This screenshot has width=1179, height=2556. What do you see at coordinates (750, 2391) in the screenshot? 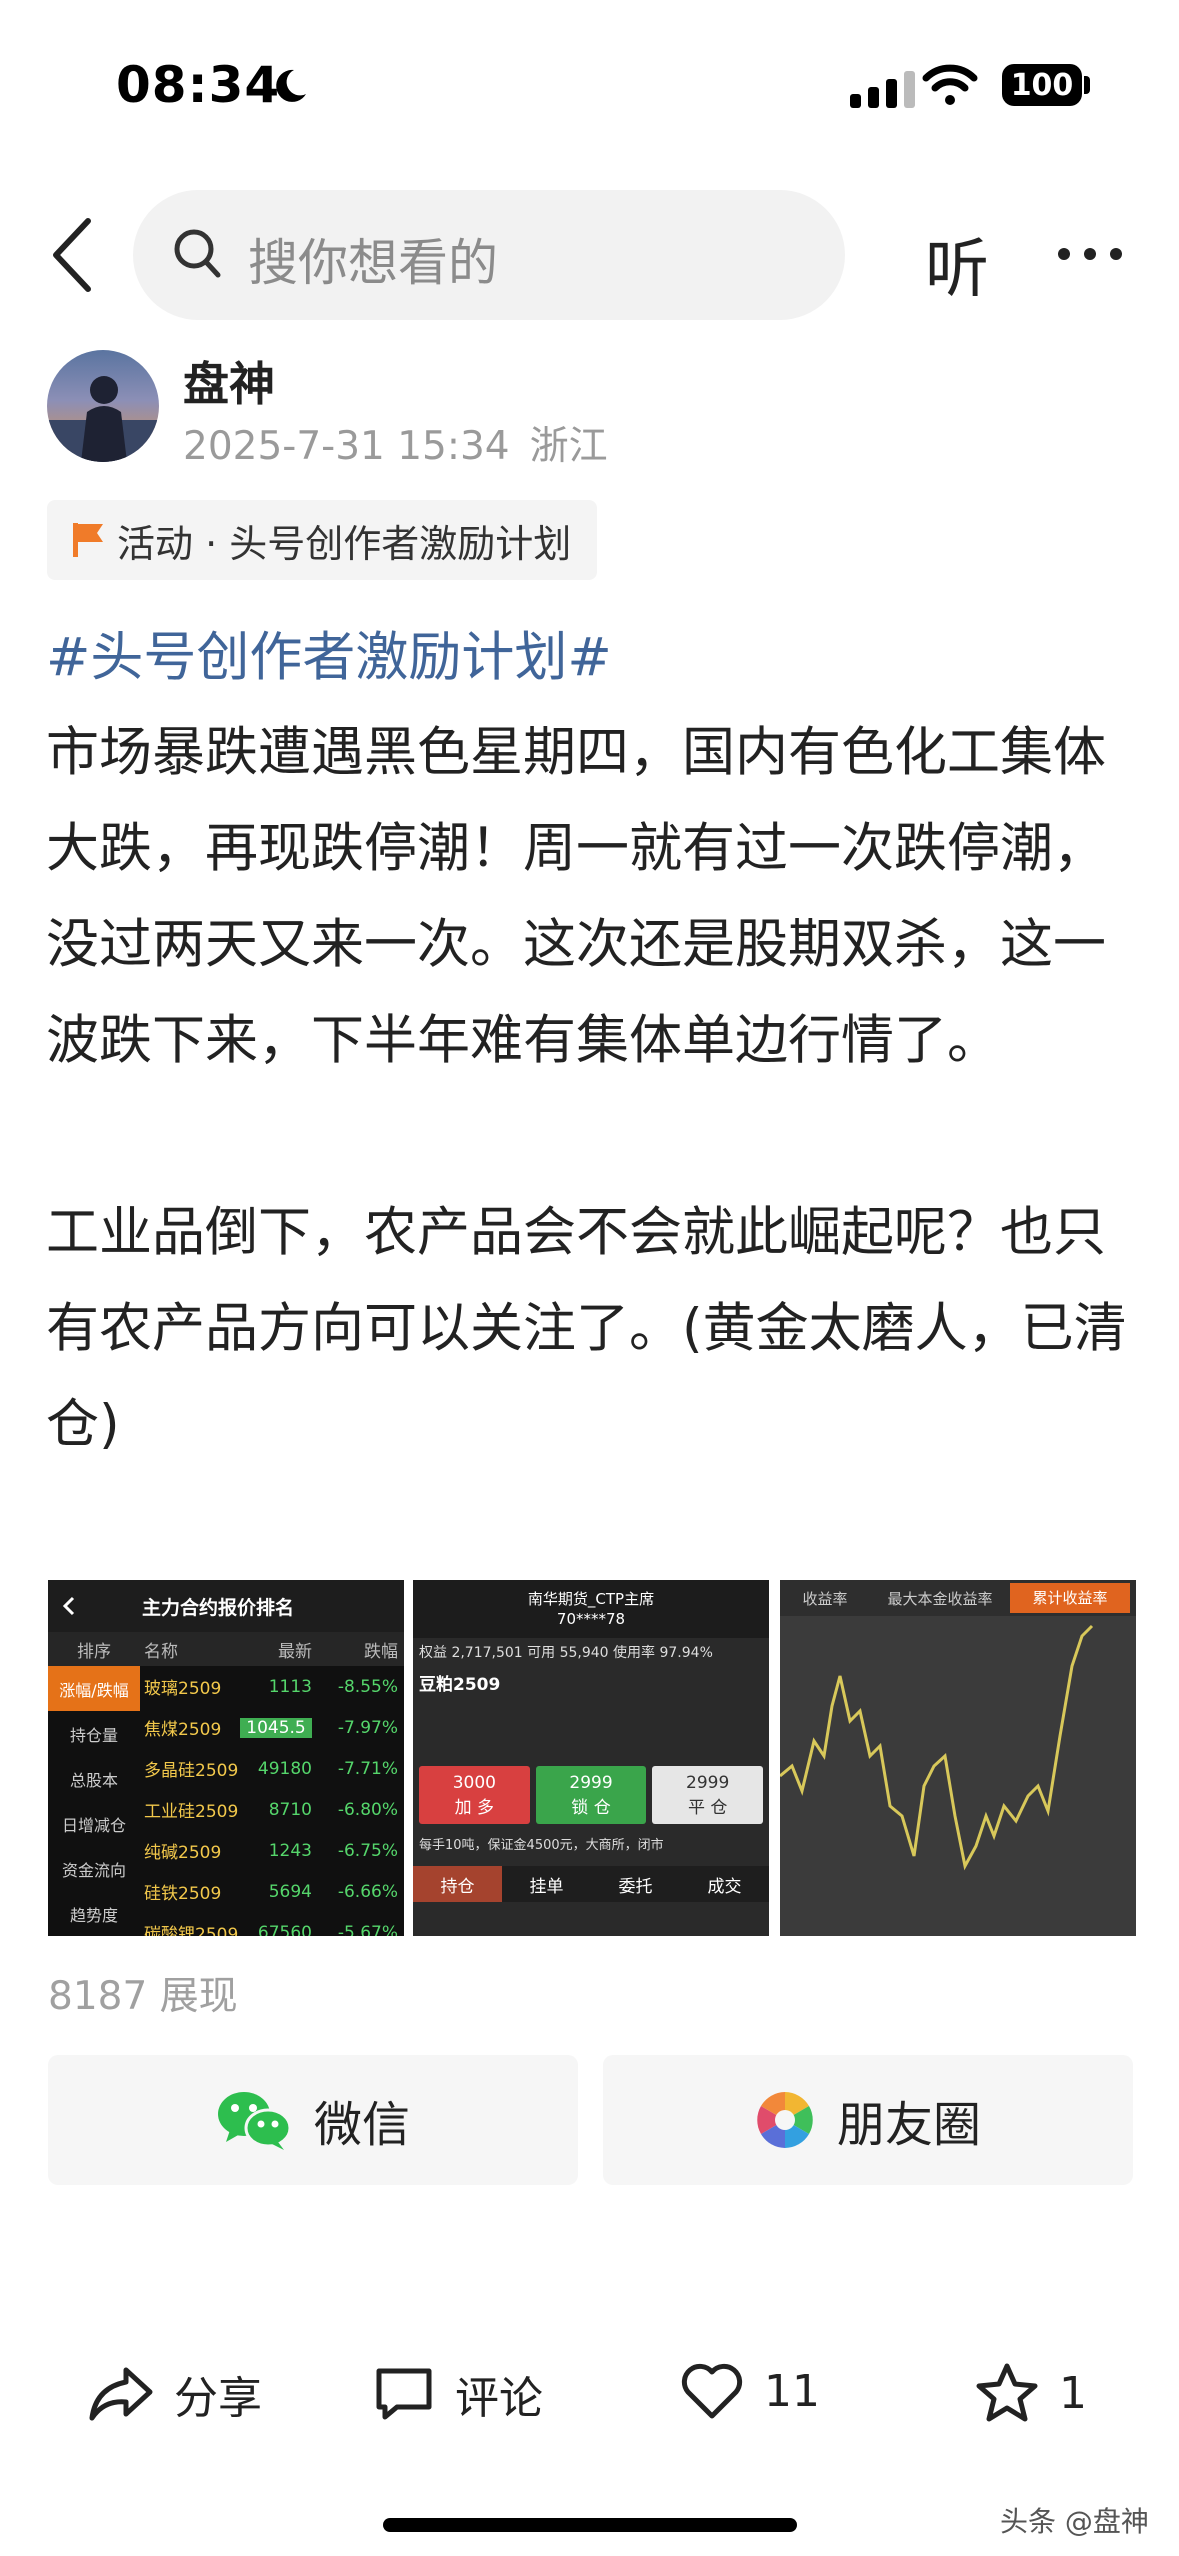
I see `like-action: 11` at bounding box center [750, 2391].